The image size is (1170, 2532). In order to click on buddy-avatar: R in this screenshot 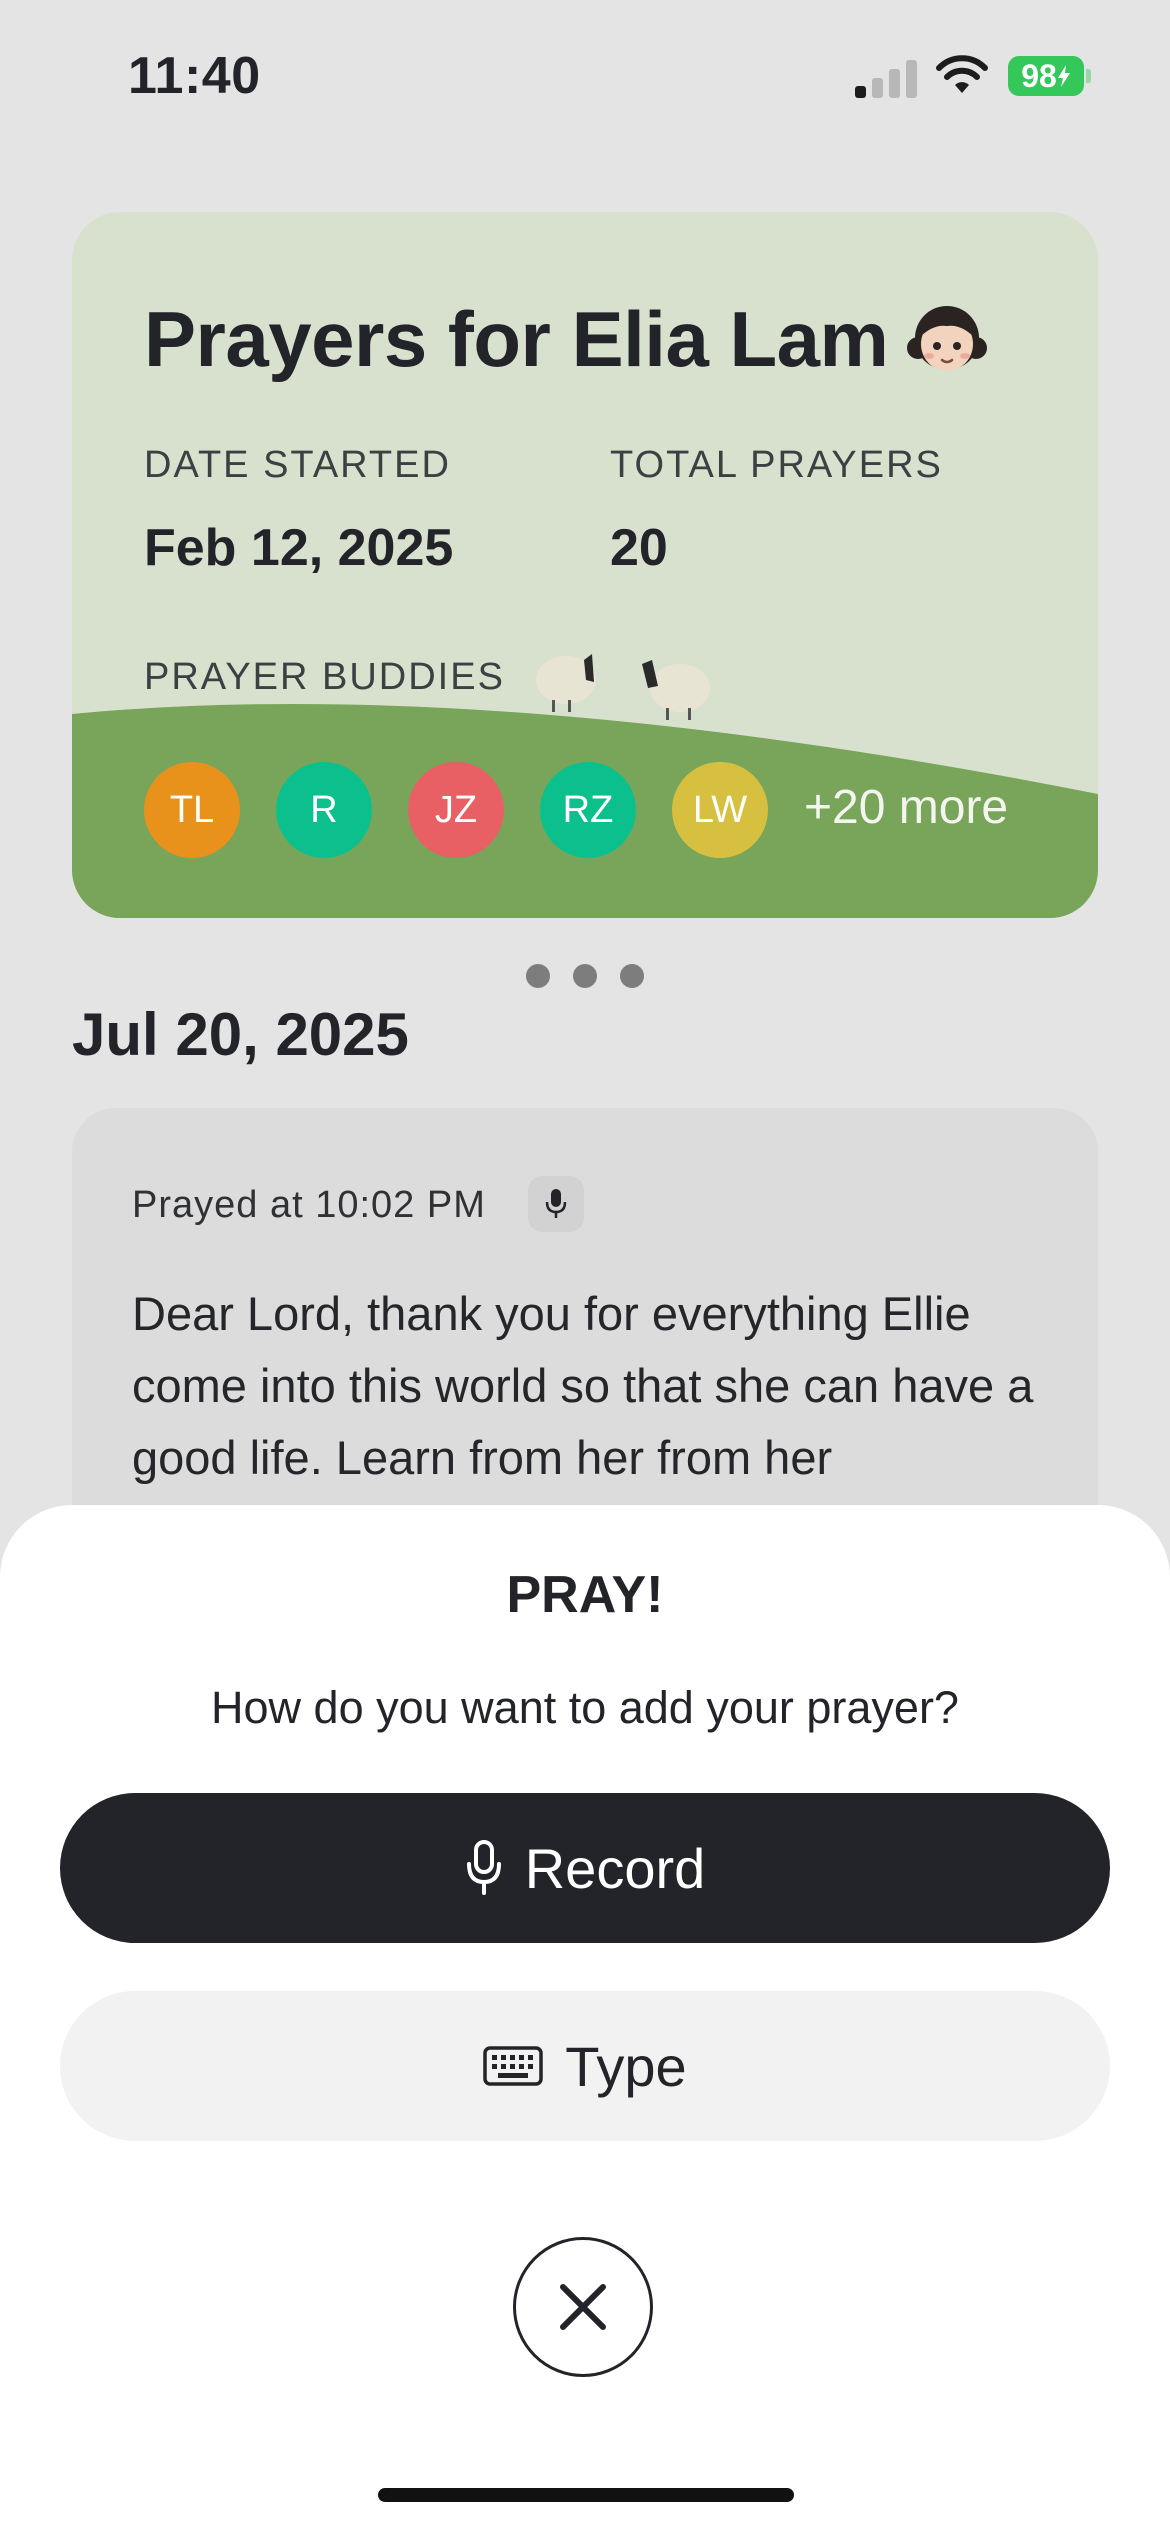, I will do `click(324, 810)`.